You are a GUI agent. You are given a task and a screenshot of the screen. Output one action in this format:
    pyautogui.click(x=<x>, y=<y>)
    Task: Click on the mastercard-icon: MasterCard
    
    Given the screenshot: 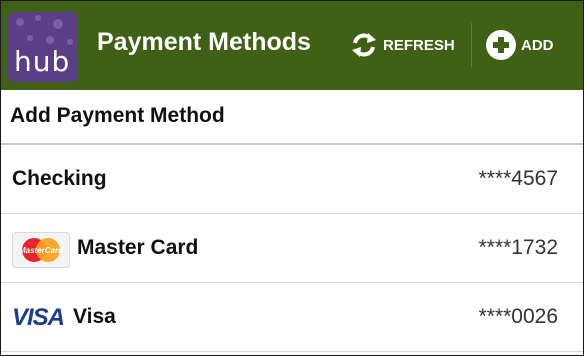 What is the action you would take?
    pyautogui.click(x=41, y=250)
    